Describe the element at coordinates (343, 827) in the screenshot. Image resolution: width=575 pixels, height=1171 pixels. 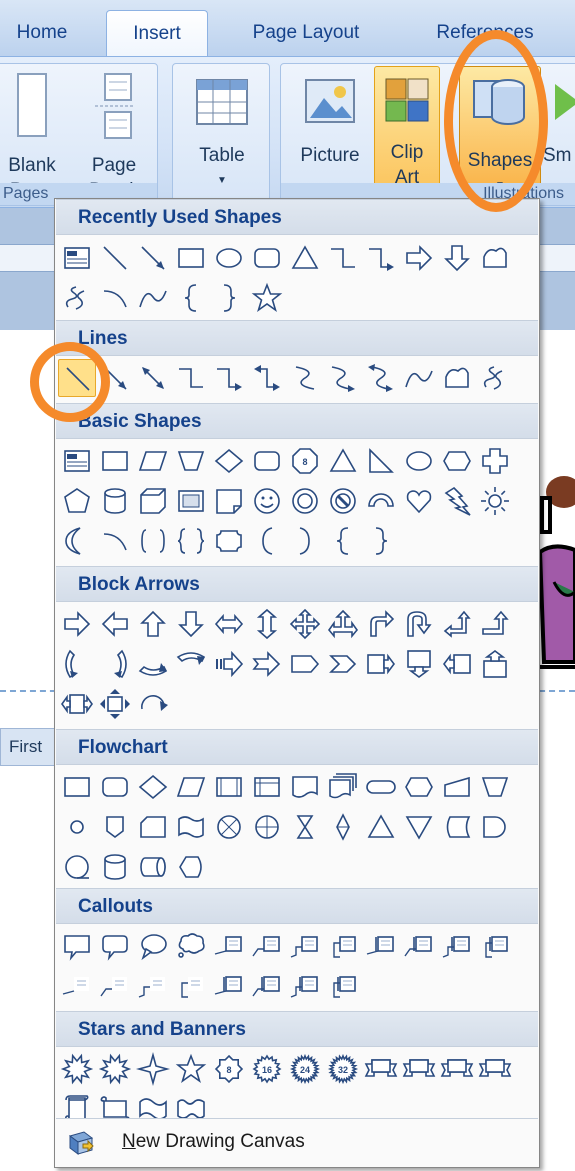
I see `sort-icon` at that location.